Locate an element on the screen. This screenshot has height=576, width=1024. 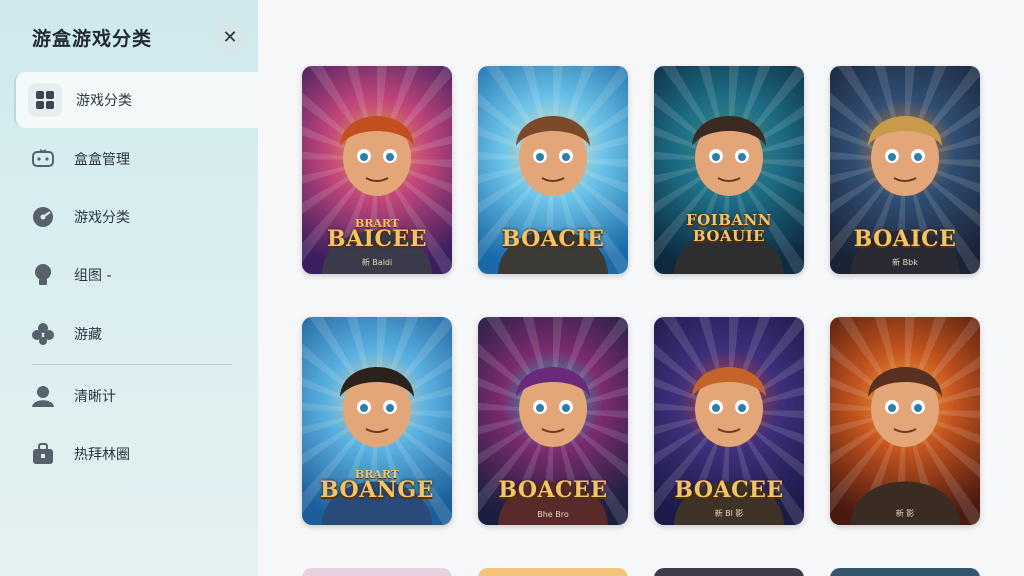
sidebar-title: 游盒游戏分类 is located at coordinates (92, 39).